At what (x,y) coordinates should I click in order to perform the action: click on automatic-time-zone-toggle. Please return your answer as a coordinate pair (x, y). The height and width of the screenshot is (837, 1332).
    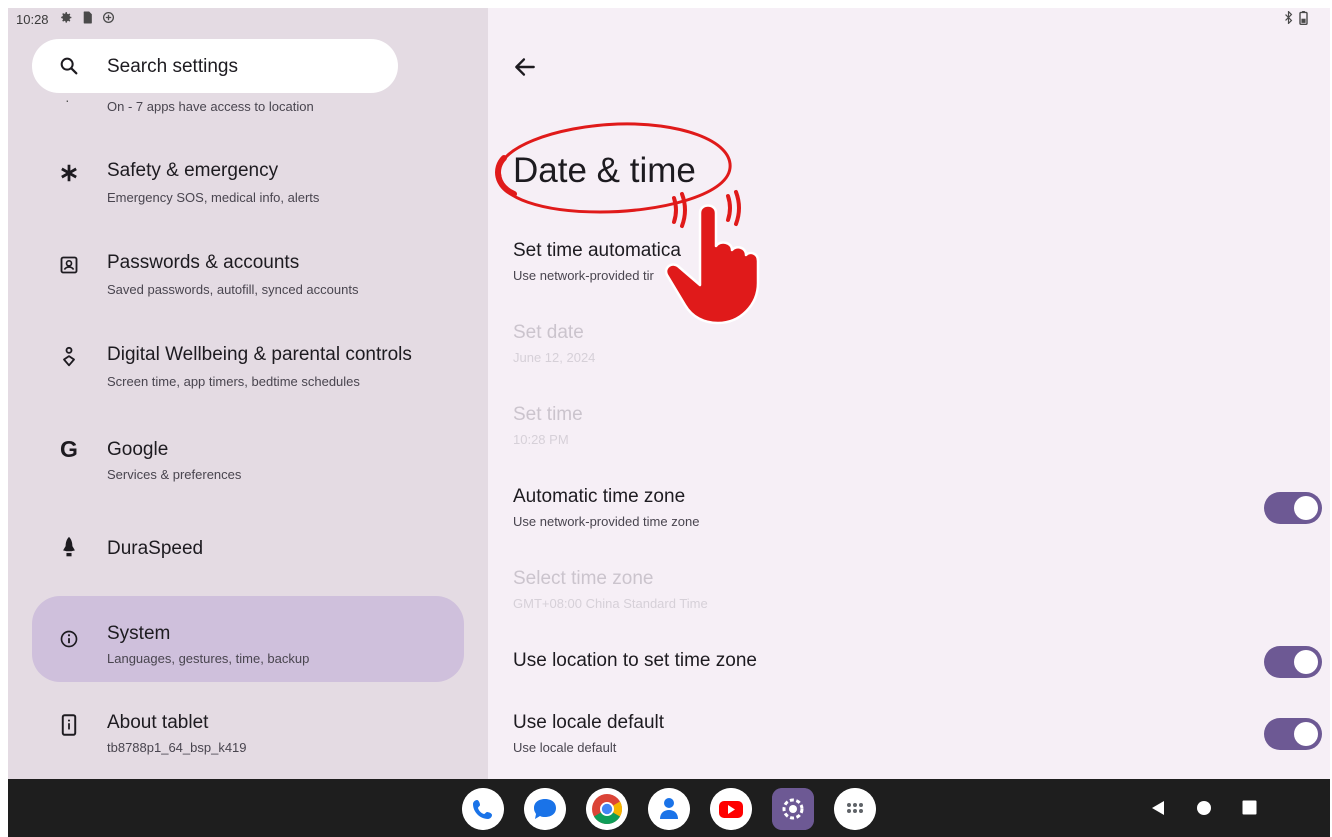
    Looking at the image, I should click on (1293, 508).